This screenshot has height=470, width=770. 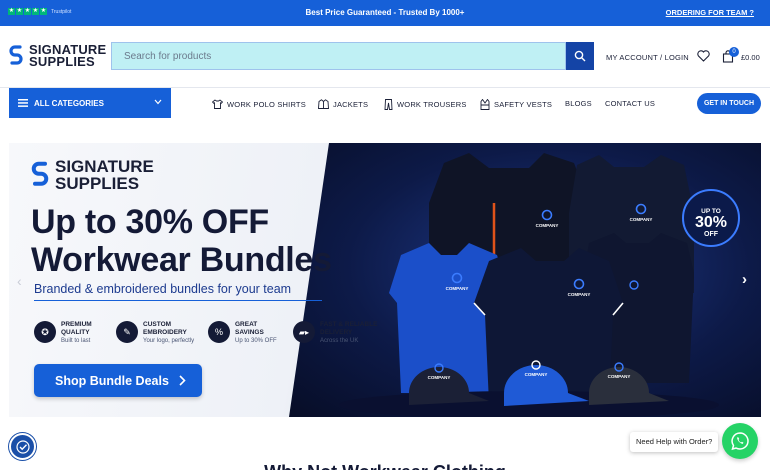 What do you see at coordinates (734, 52) in the screenshot?
I see `cart-count-badge: 0` at bounding box center [734, 52].